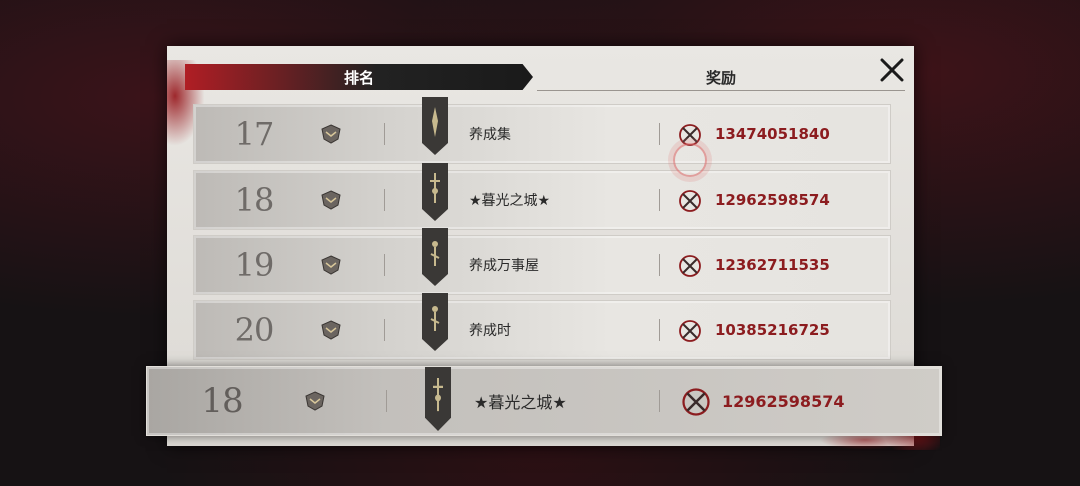  I want to click on tab-bar: 排名 奖励, so click(545, 77).